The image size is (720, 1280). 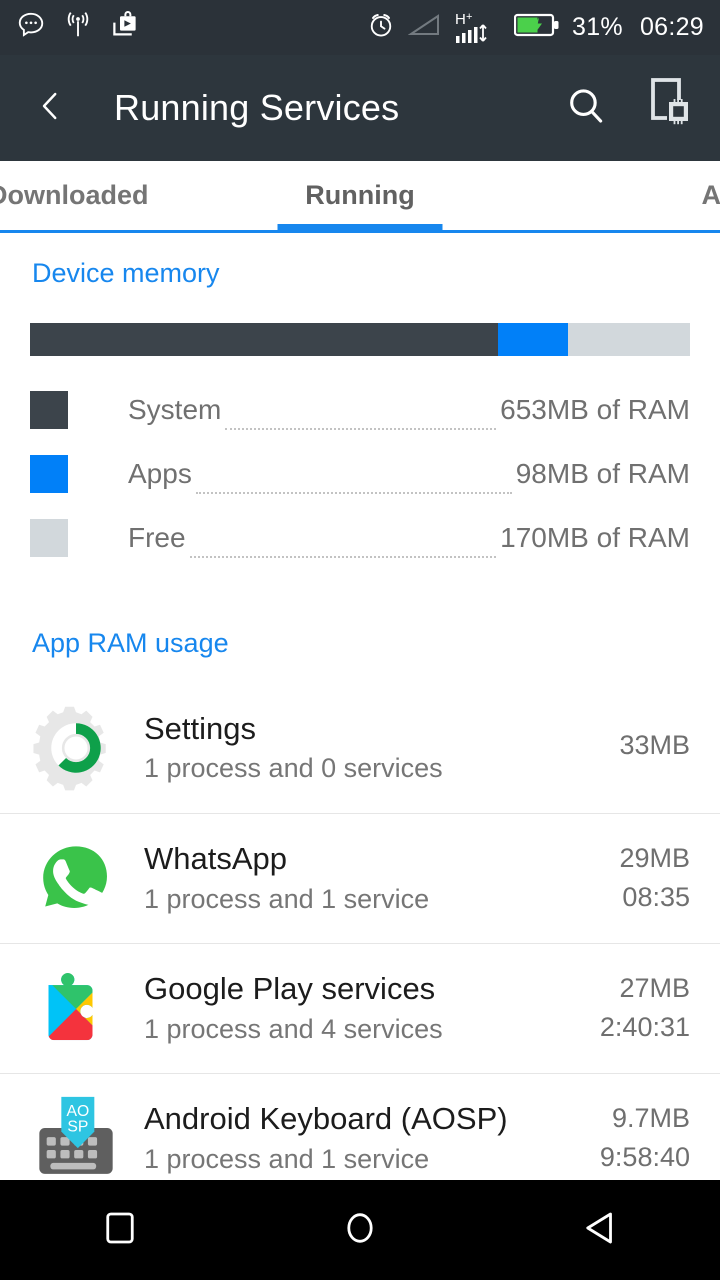 I want to click on app-meta-block: 9.7MB 9:58:40, so click(x=645, y=1138).